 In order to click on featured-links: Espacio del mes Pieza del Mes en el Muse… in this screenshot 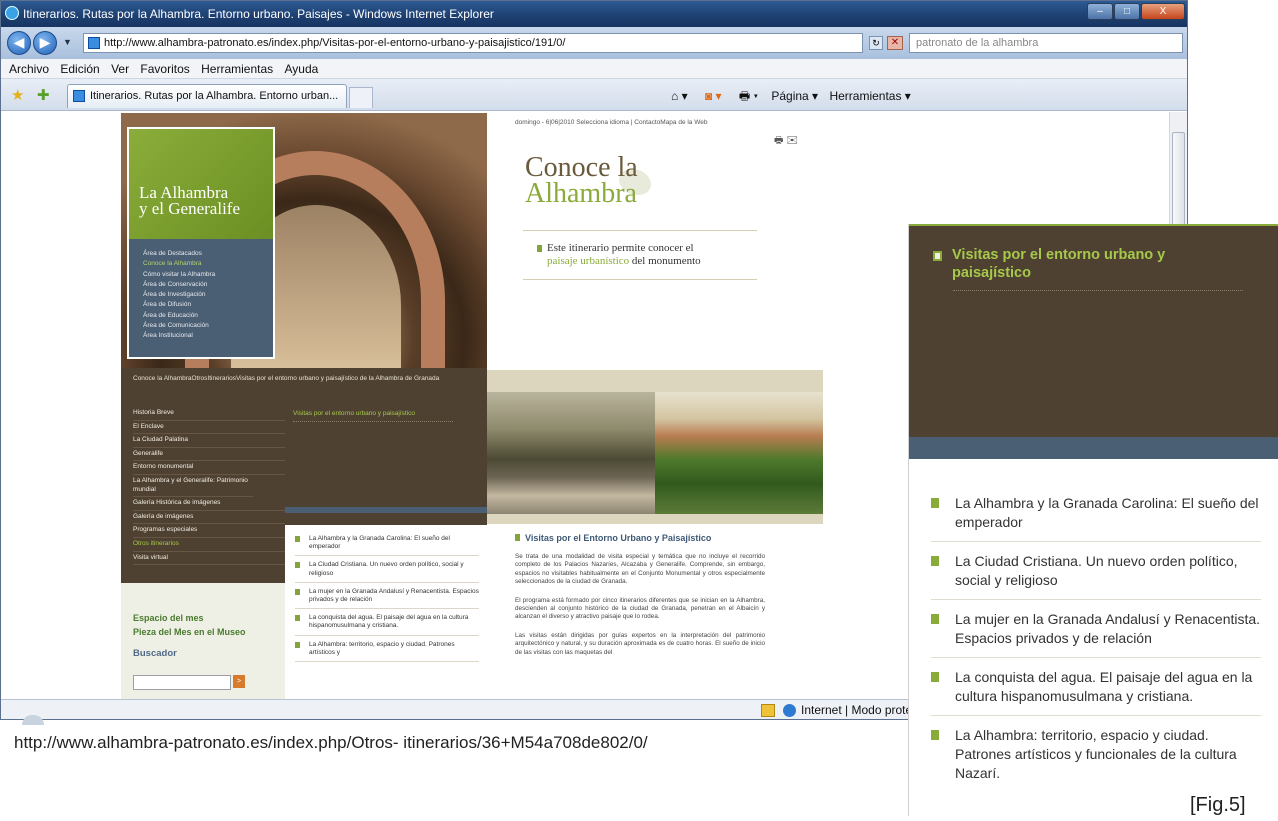, I will do `click(189, 625)`.